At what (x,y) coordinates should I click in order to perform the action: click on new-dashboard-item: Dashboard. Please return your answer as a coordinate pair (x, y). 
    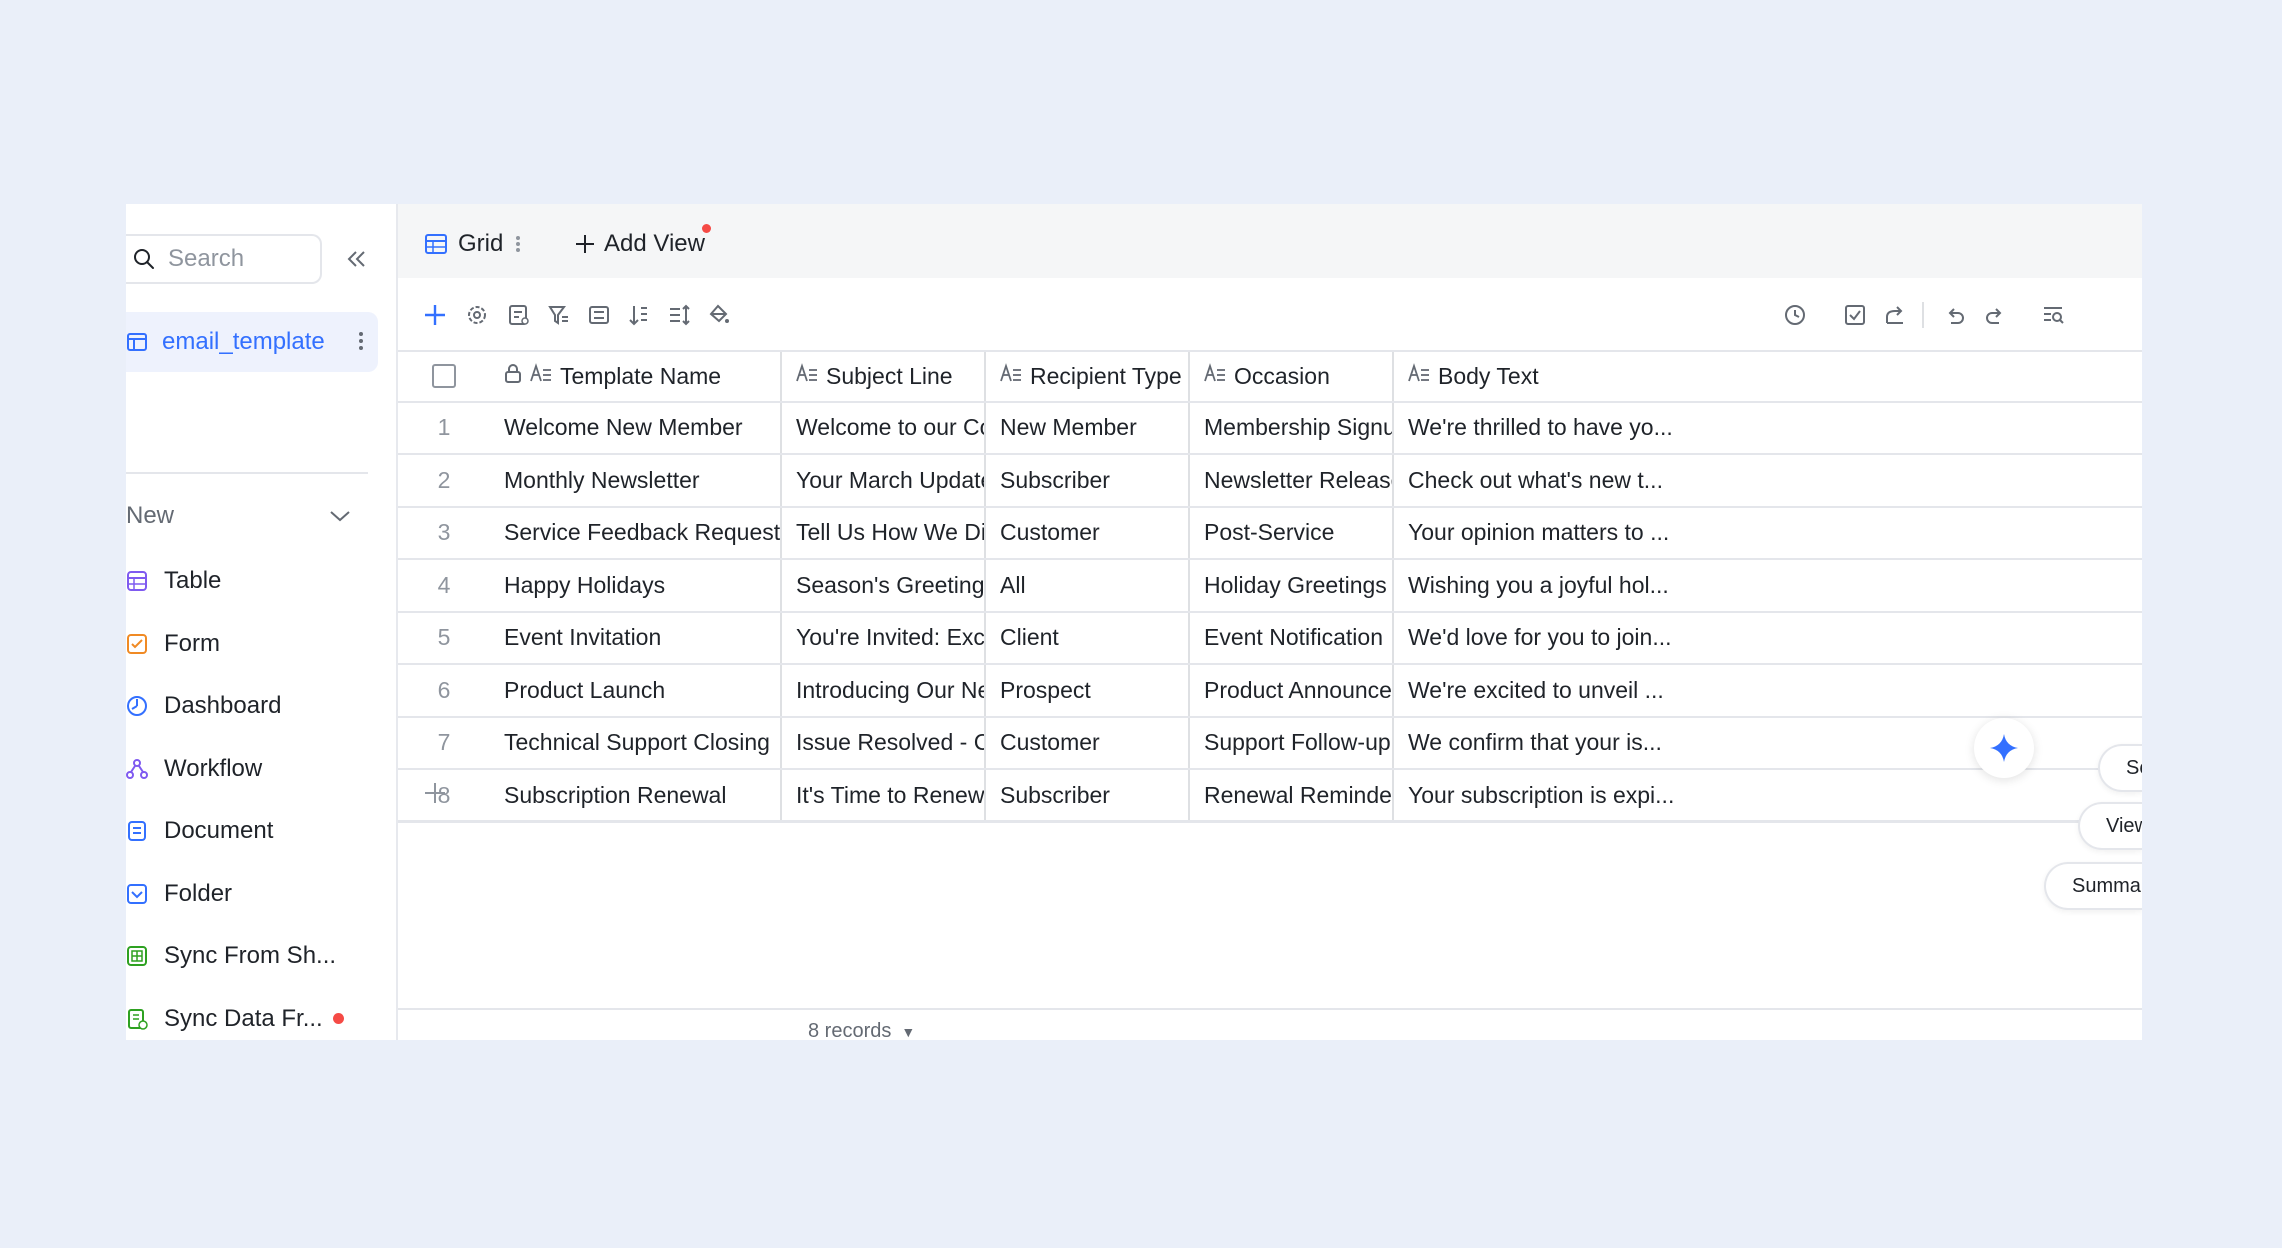
    Looking at the image, I should click on (235, 706).